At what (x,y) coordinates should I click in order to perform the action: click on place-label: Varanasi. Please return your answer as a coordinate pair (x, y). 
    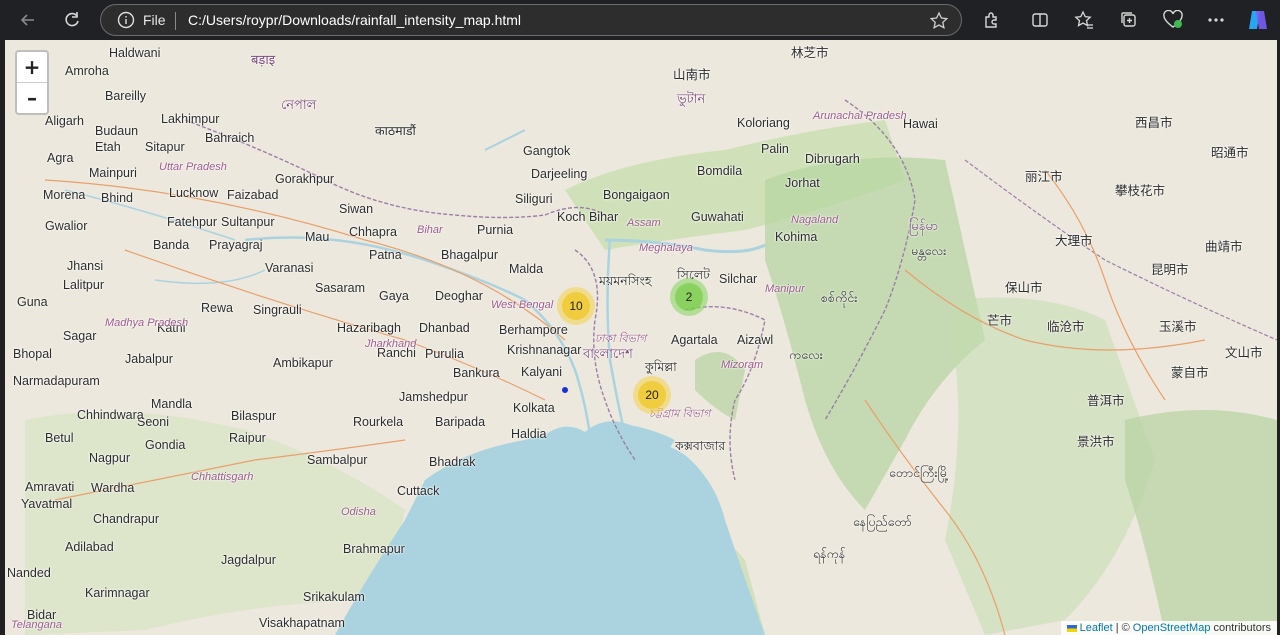
    Looking at the image, I should click on (289, 268).